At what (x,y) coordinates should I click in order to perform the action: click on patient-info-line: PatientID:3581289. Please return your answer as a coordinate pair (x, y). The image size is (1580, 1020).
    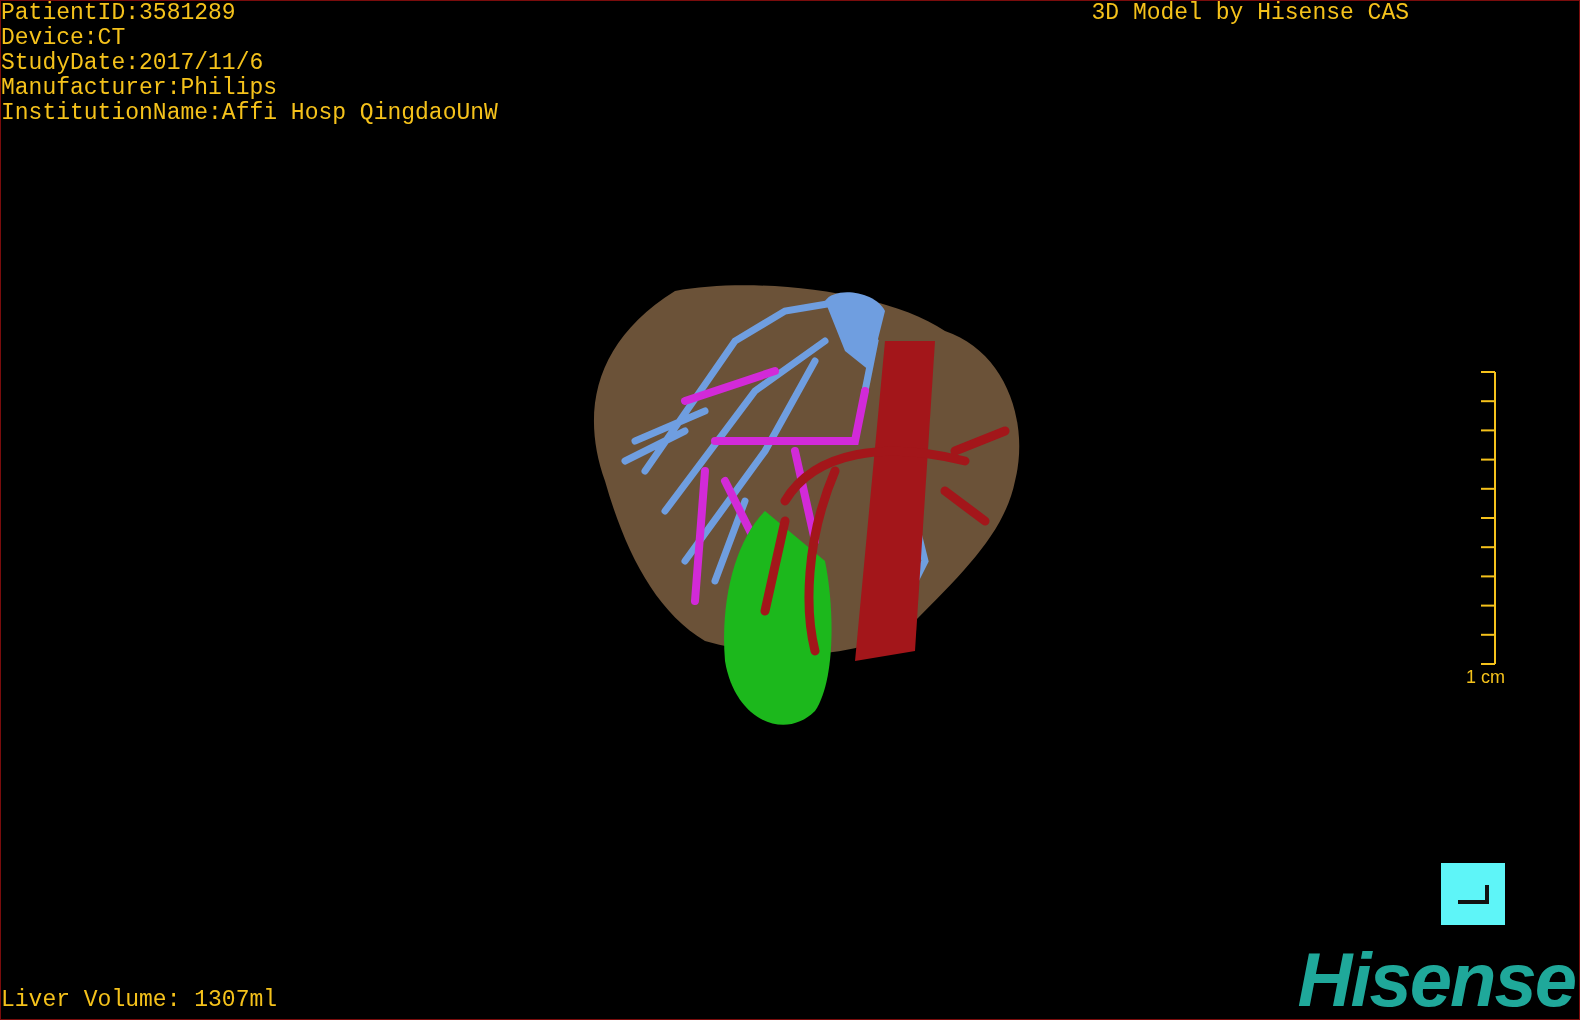
    Looking at the image, I should click on (119, 13).